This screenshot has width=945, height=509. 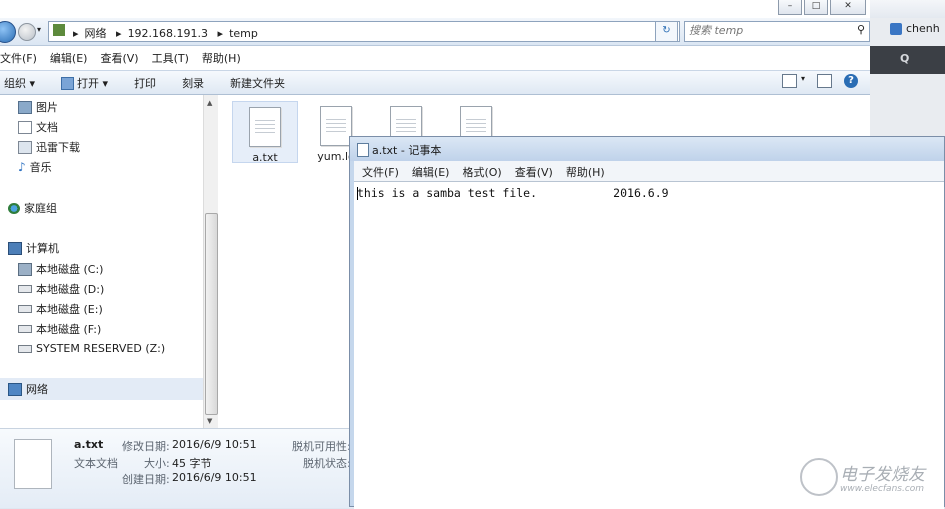 I want to click on pictures-icon, so click(x=25, y=107).